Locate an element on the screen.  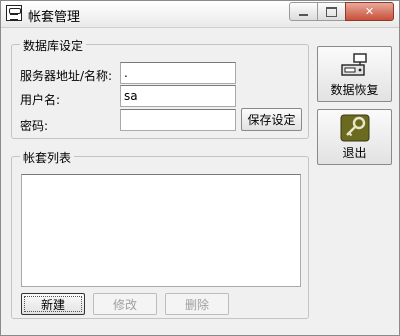
username-input: sa is located at coordinates (178, 96).